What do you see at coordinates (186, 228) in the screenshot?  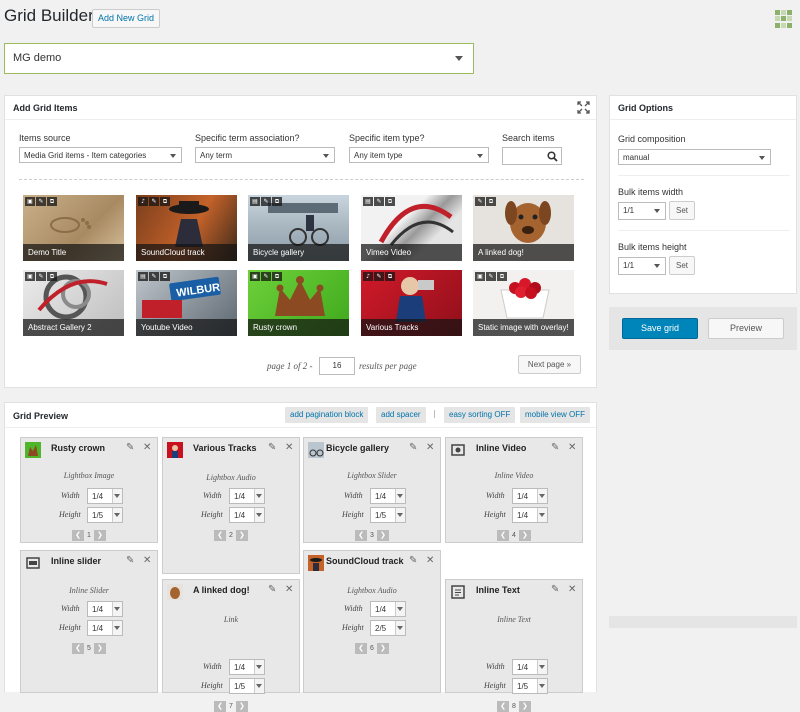 I see `item-thumb: ♪ ✎ ⧉ SoundCloud track` at bounding box center [186, 228].